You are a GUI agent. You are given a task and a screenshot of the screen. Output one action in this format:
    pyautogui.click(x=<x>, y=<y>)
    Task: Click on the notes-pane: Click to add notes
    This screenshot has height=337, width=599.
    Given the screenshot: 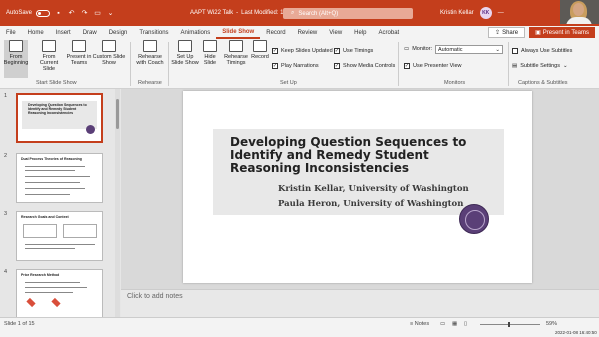 What is the action you would take?
    pyautogui.click(x=360, y=303)
    